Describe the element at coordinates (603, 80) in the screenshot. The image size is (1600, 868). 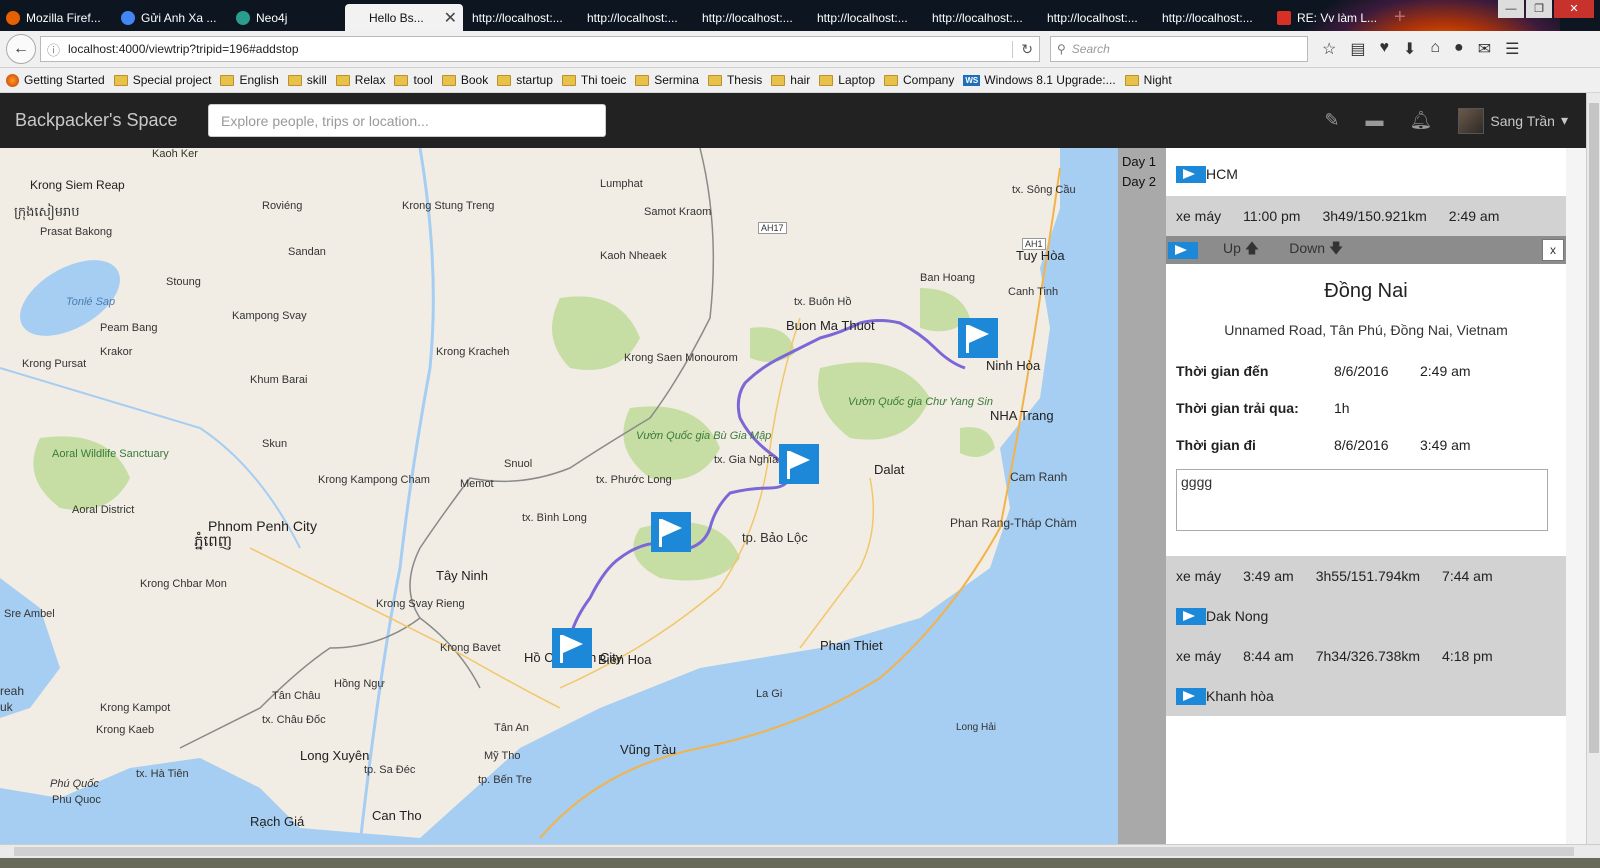
I see `bookmark-label: Thi toeic` at that location.